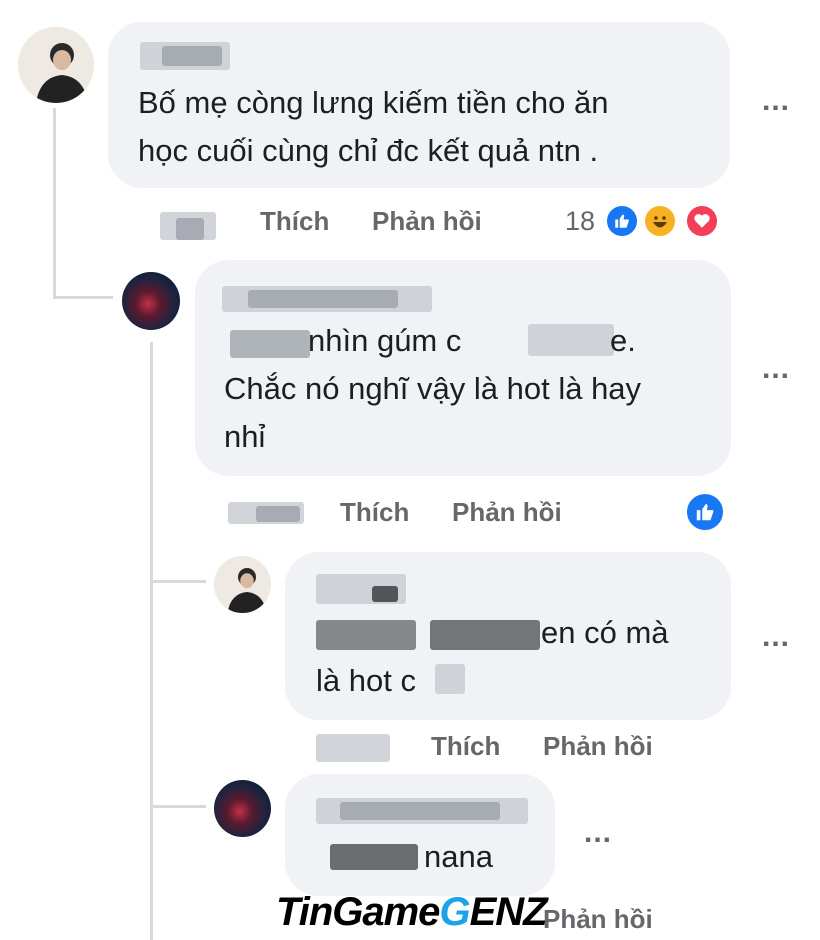 This screenshot has width=820, height=940. What do you see at coordinates (245, 436) in the screenshot?
I see `comment-text-line: nhỉ` at bounding box center [245, 436].